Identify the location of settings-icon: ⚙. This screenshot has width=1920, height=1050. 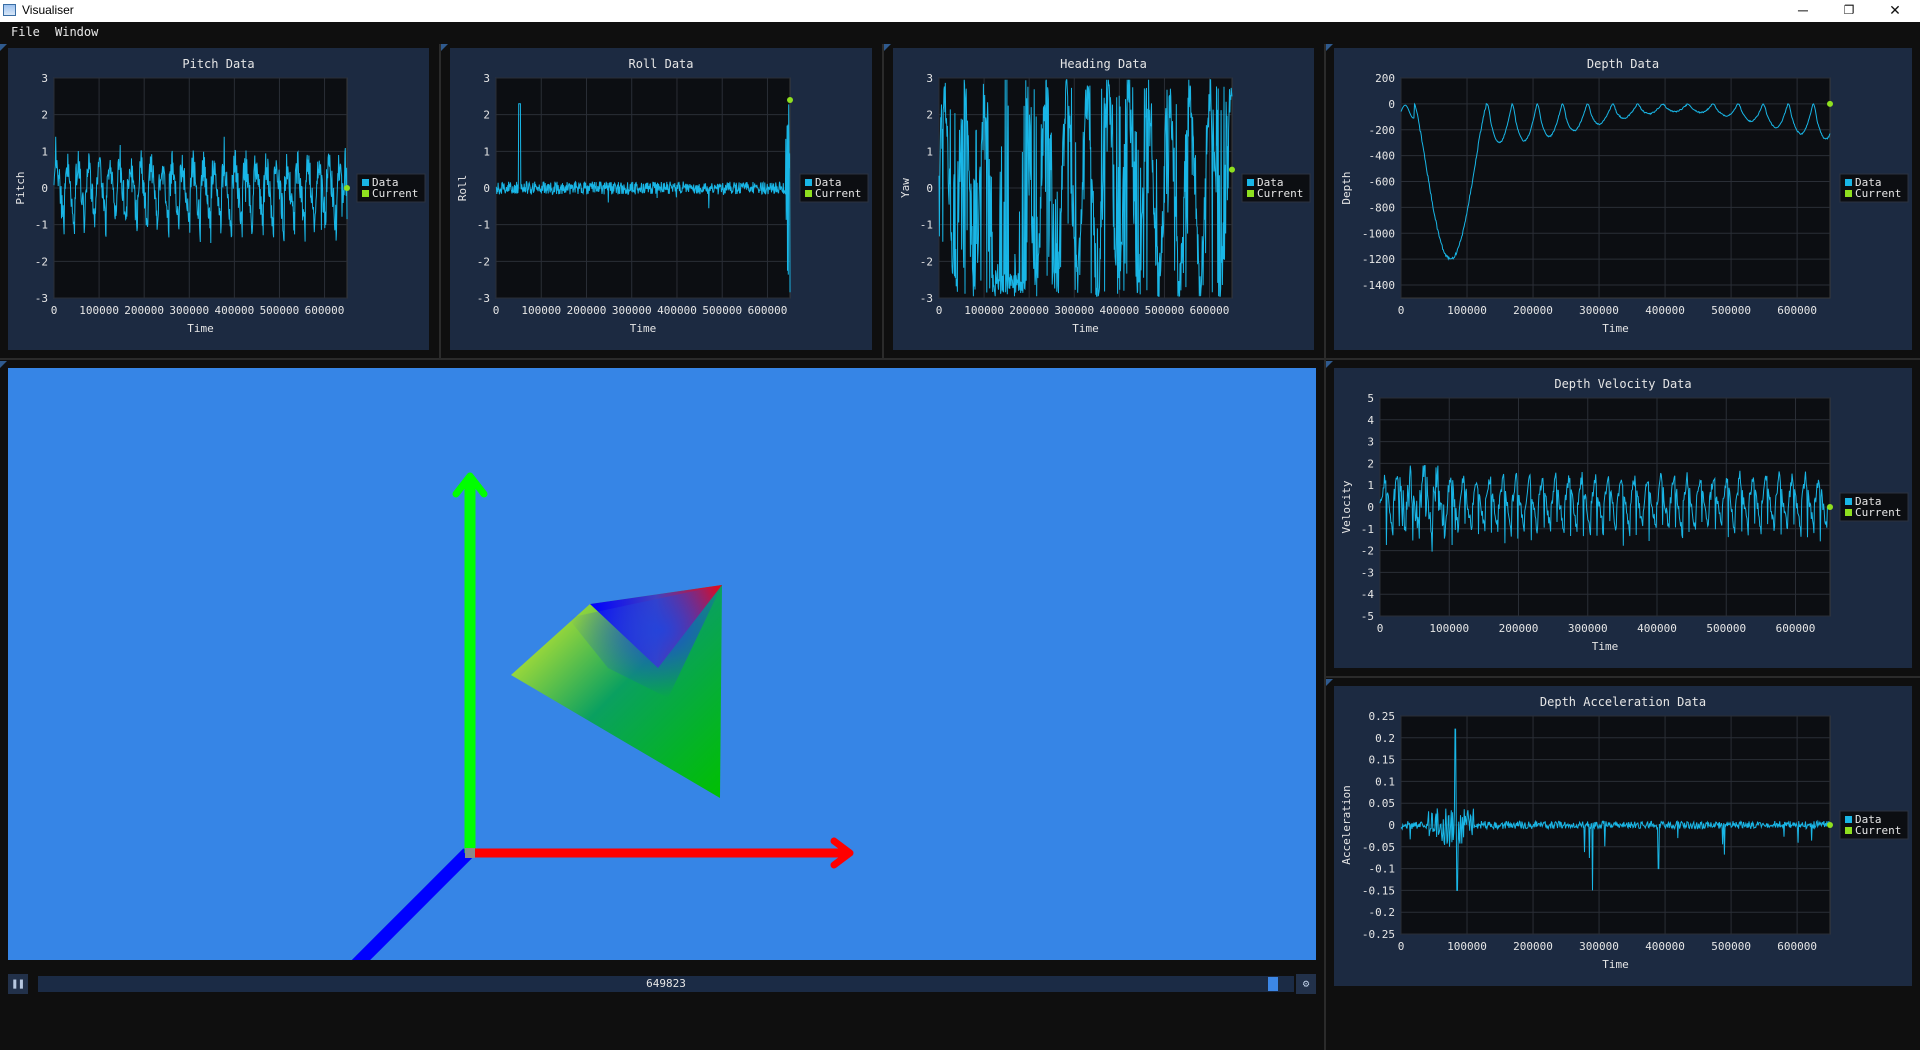
(1306, 983).